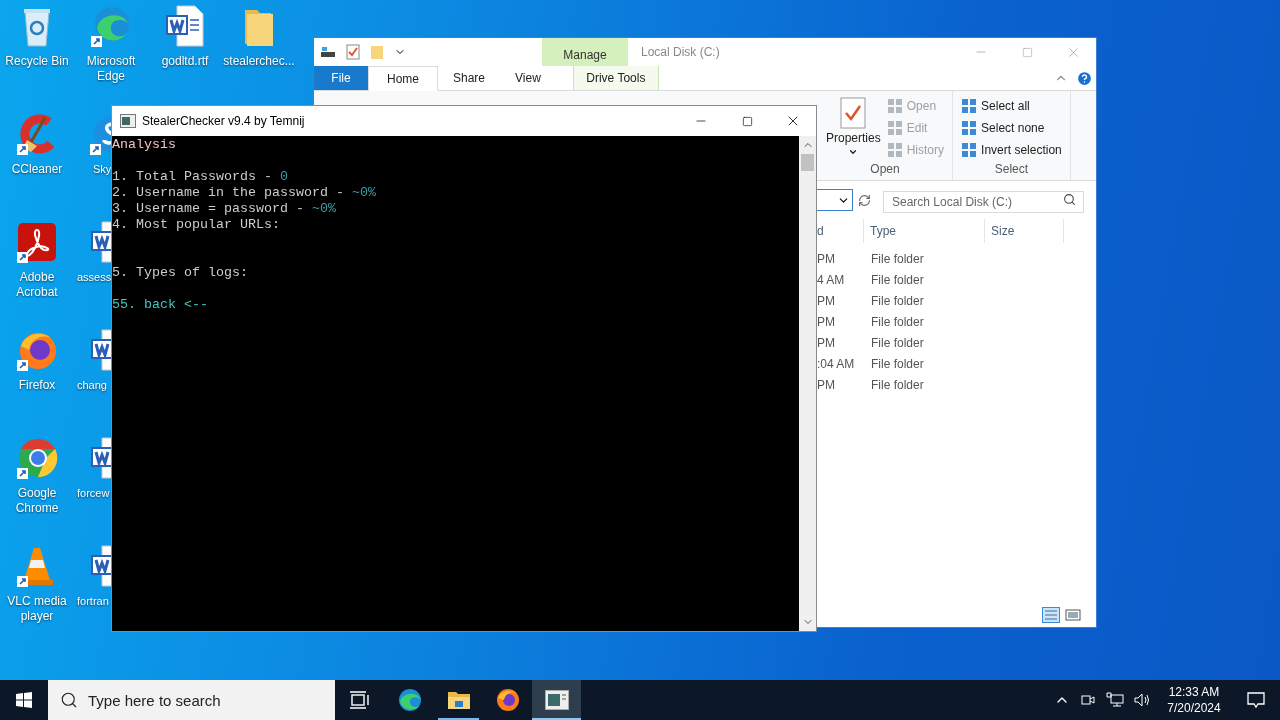 Image resolution: width=1280 pixels, height=720 pixels. Describe the element at coordinates (924, 231) in the screenshot. I see `column-header: Type` at that location.